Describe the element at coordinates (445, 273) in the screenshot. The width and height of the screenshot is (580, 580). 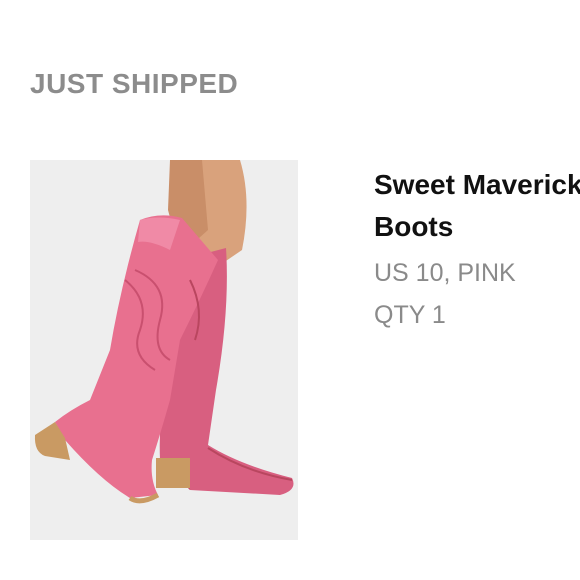
I see `product-variant: US 10, PINK` at that location.